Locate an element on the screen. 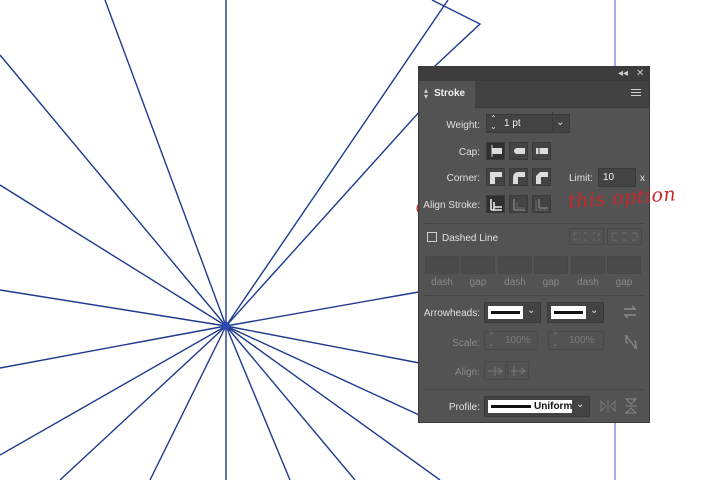 This screenshot has height=480, width=706. end-scale-value: 100% is located at coordinates (582, 340).